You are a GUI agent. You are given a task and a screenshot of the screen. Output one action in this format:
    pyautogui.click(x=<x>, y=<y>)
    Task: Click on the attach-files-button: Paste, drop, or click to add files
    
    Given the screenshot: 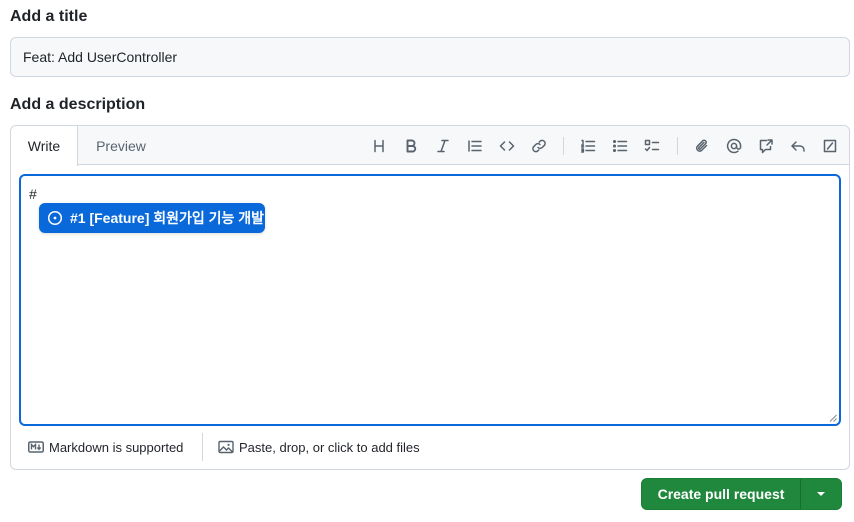 What is the action you would take?
    pyautogui.click(x=319, y=447)
    